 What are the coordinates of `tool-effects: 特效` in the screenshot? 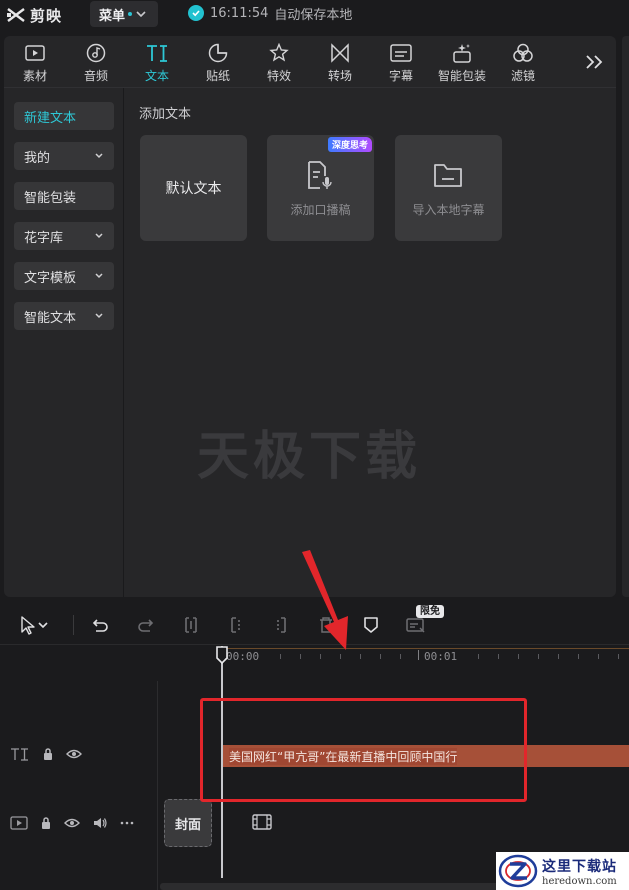 It's located at (279, 63).